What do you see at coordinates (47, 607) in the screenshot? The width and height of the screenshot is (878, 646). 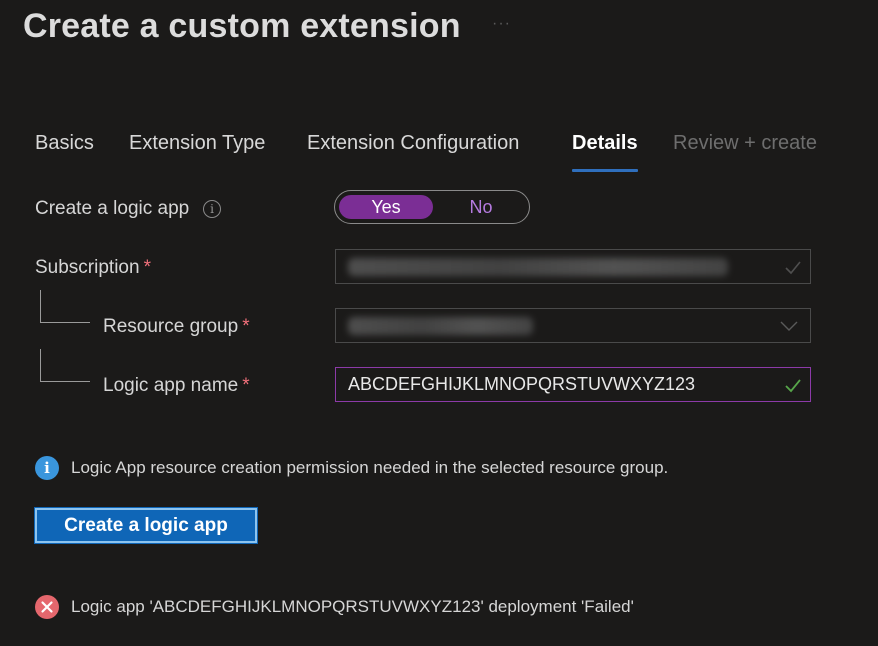 I see `error-icon` at bounding box center [47, 607].